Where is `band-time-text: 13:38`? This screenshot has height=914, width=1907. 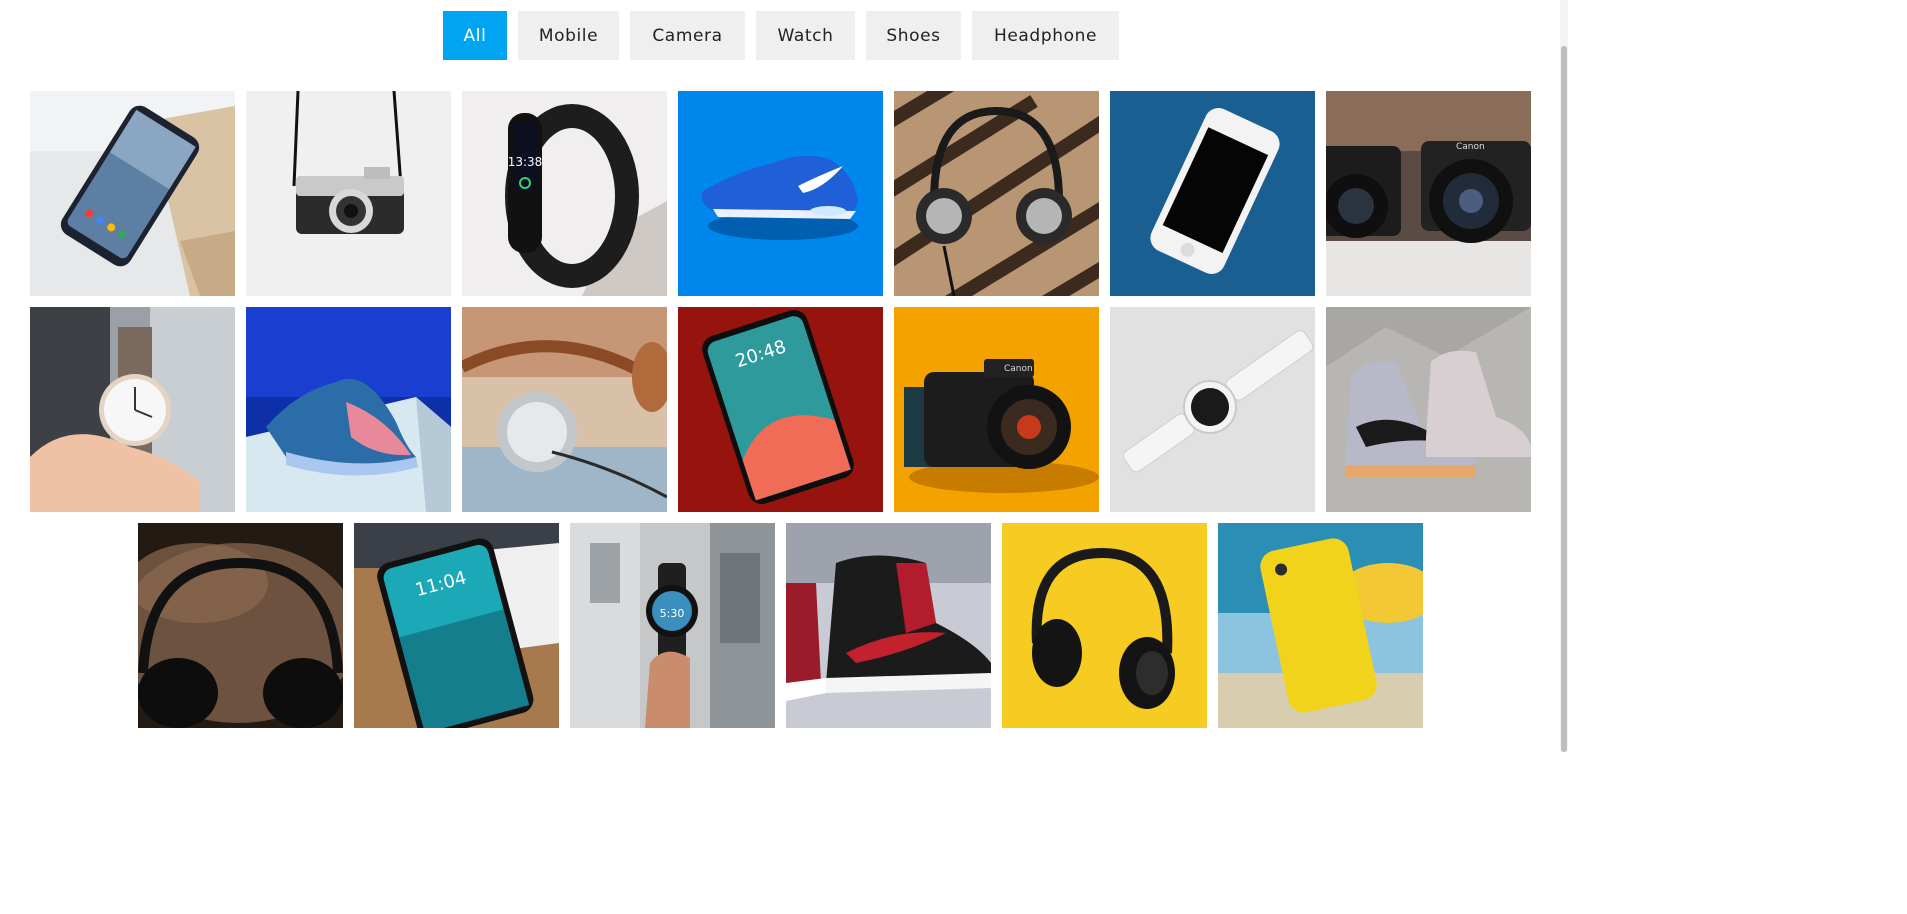
band-time-text: 13:38 is located at coordinates (525, 162).